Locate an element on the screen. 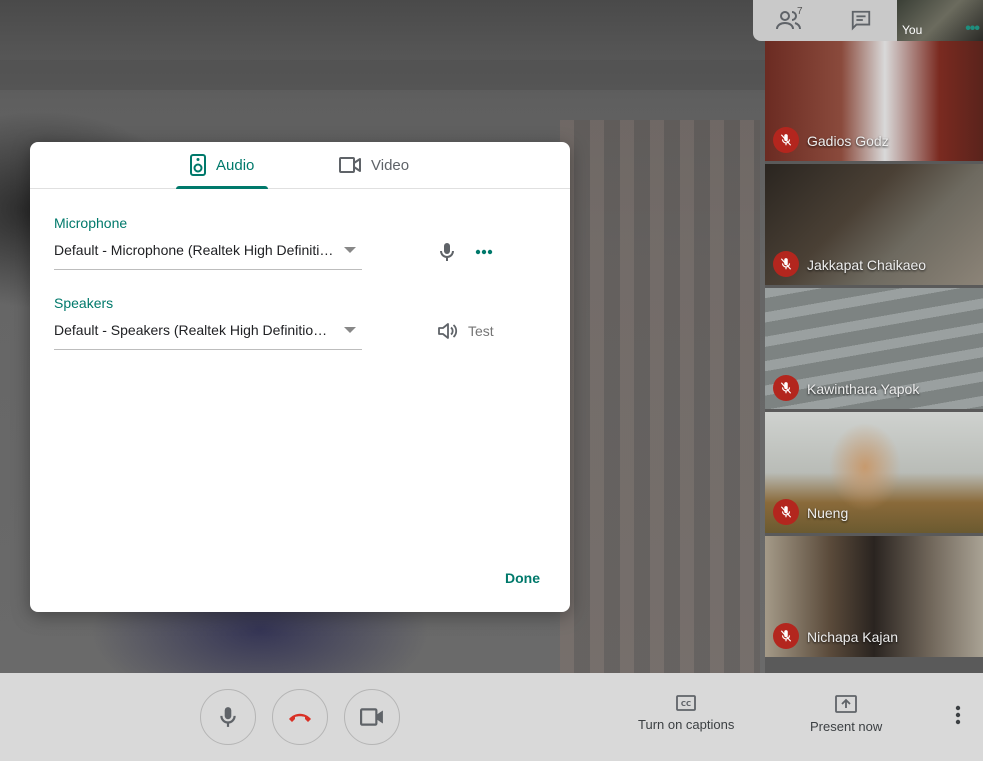  camera-toggle-button is located at coordinates (372, 717).